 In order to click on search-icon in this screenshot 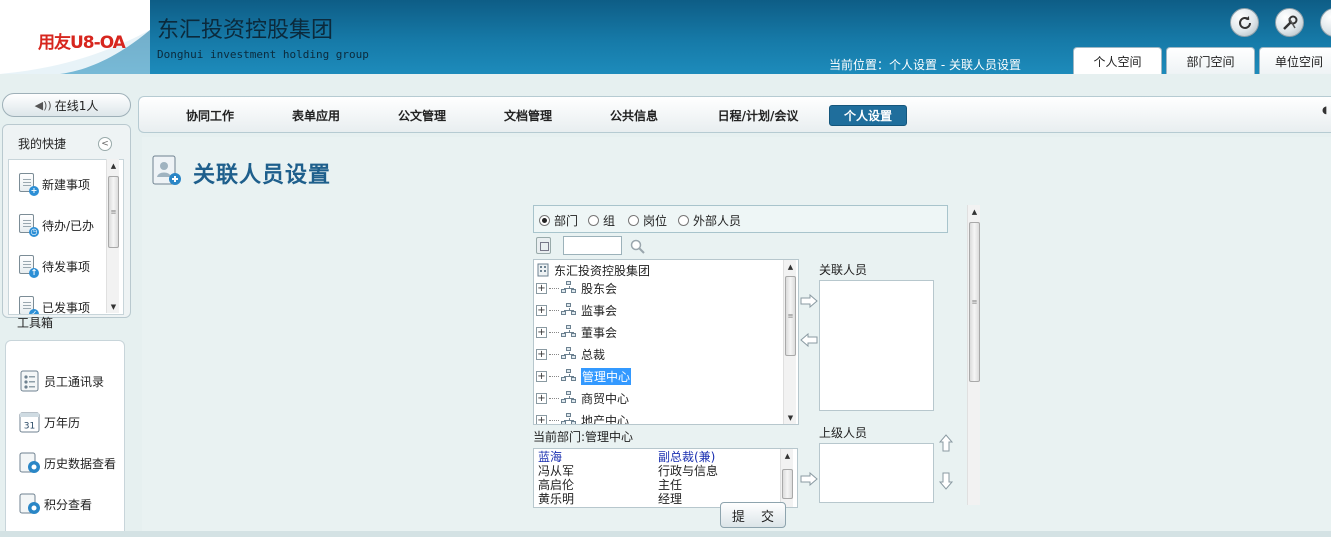, I will do `click(637, 246)`.